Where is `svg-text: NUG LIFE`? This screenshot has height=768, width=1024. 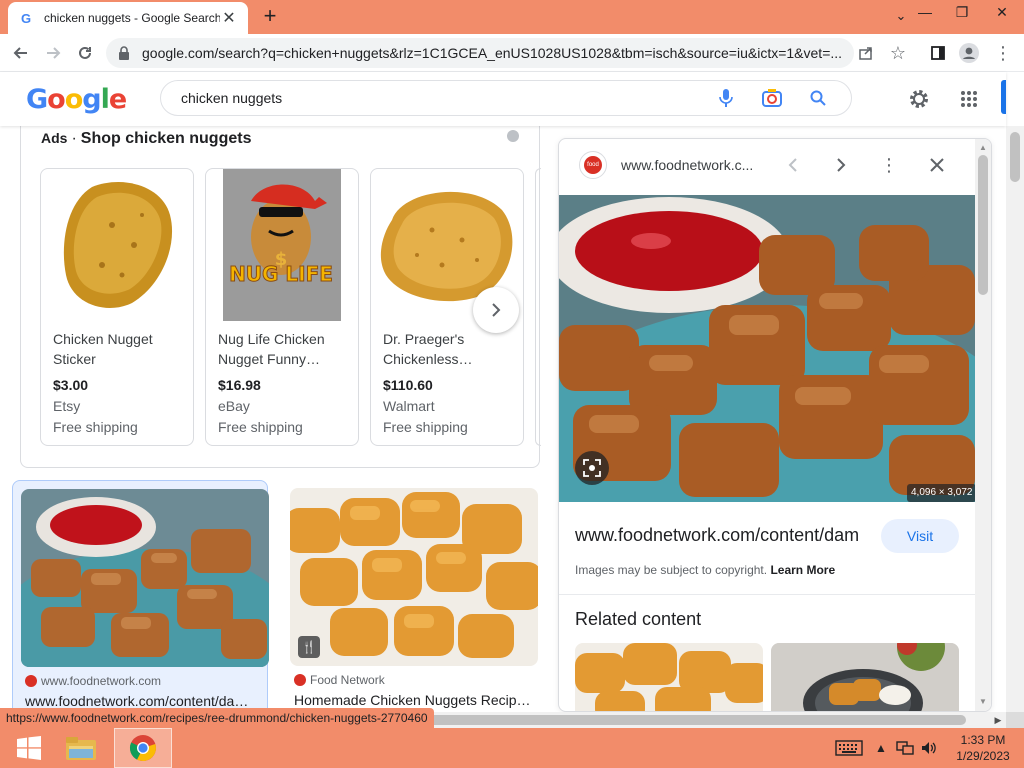
svg-text: NUG LIFE is located at coordinates (281, 274).